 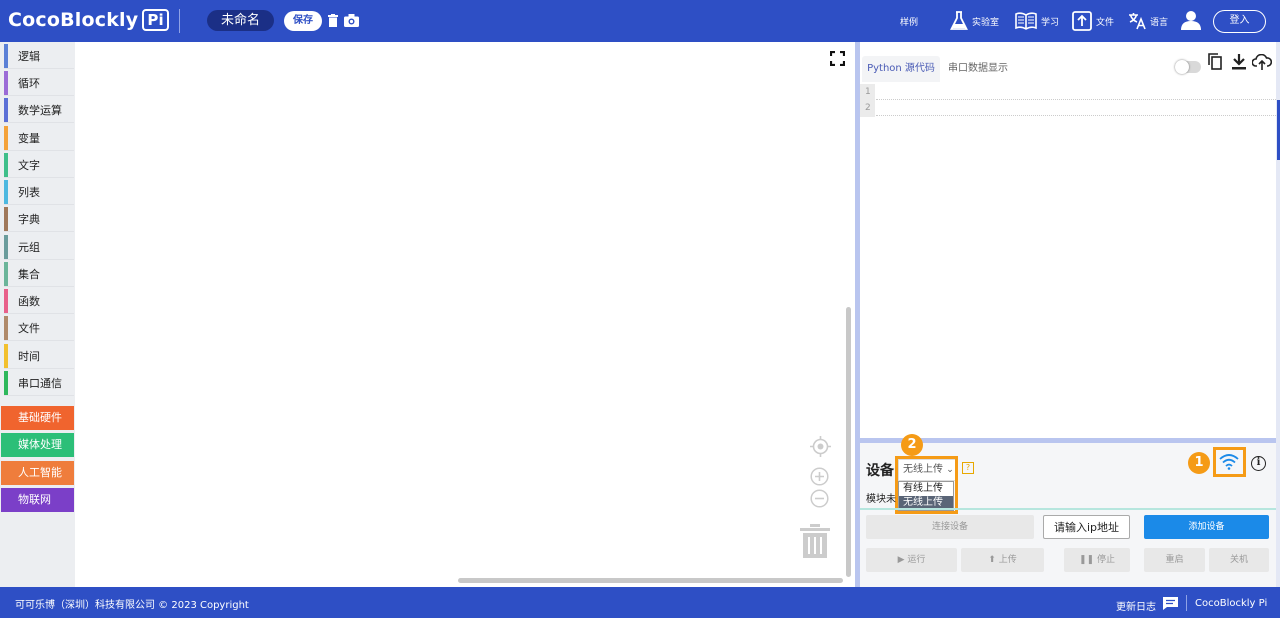 What do you see at coordinates (1093, 21) in the screenshot?
I see `nav-file: 文件` at bounding box center [1093, 21].